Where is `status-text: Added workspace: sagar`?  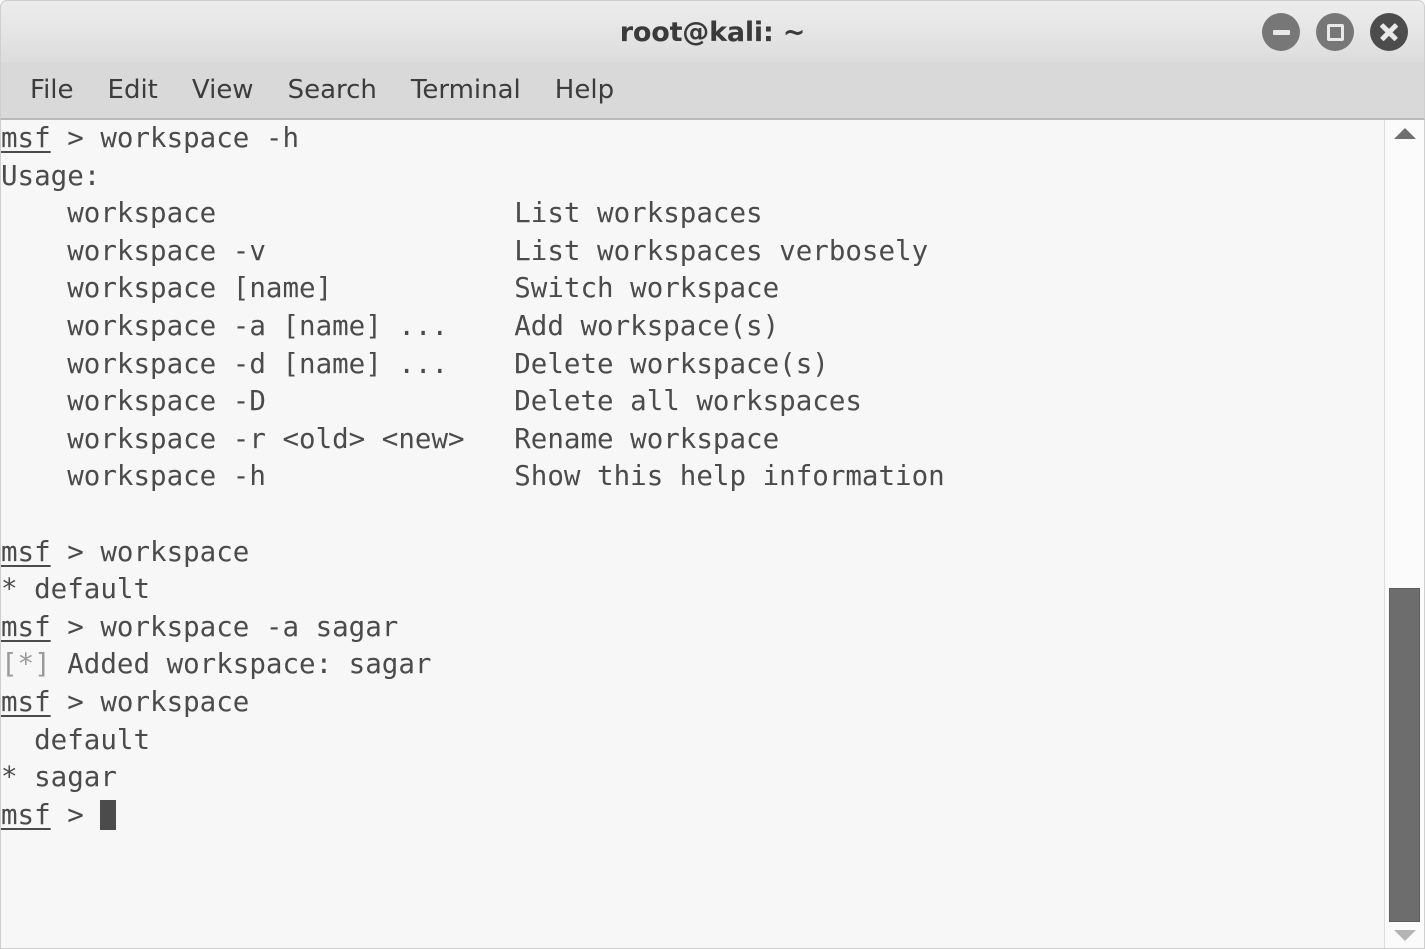
status-text: Added workspace: sagar is located at coordinates (241, 664).